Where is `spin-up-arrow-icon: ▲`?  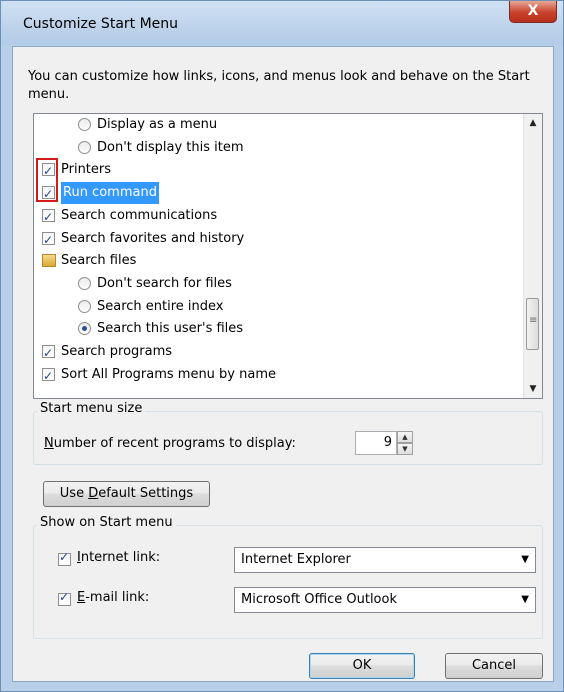
spin-up-arrow-icon: ▲ is located at coordinates (405, 437).